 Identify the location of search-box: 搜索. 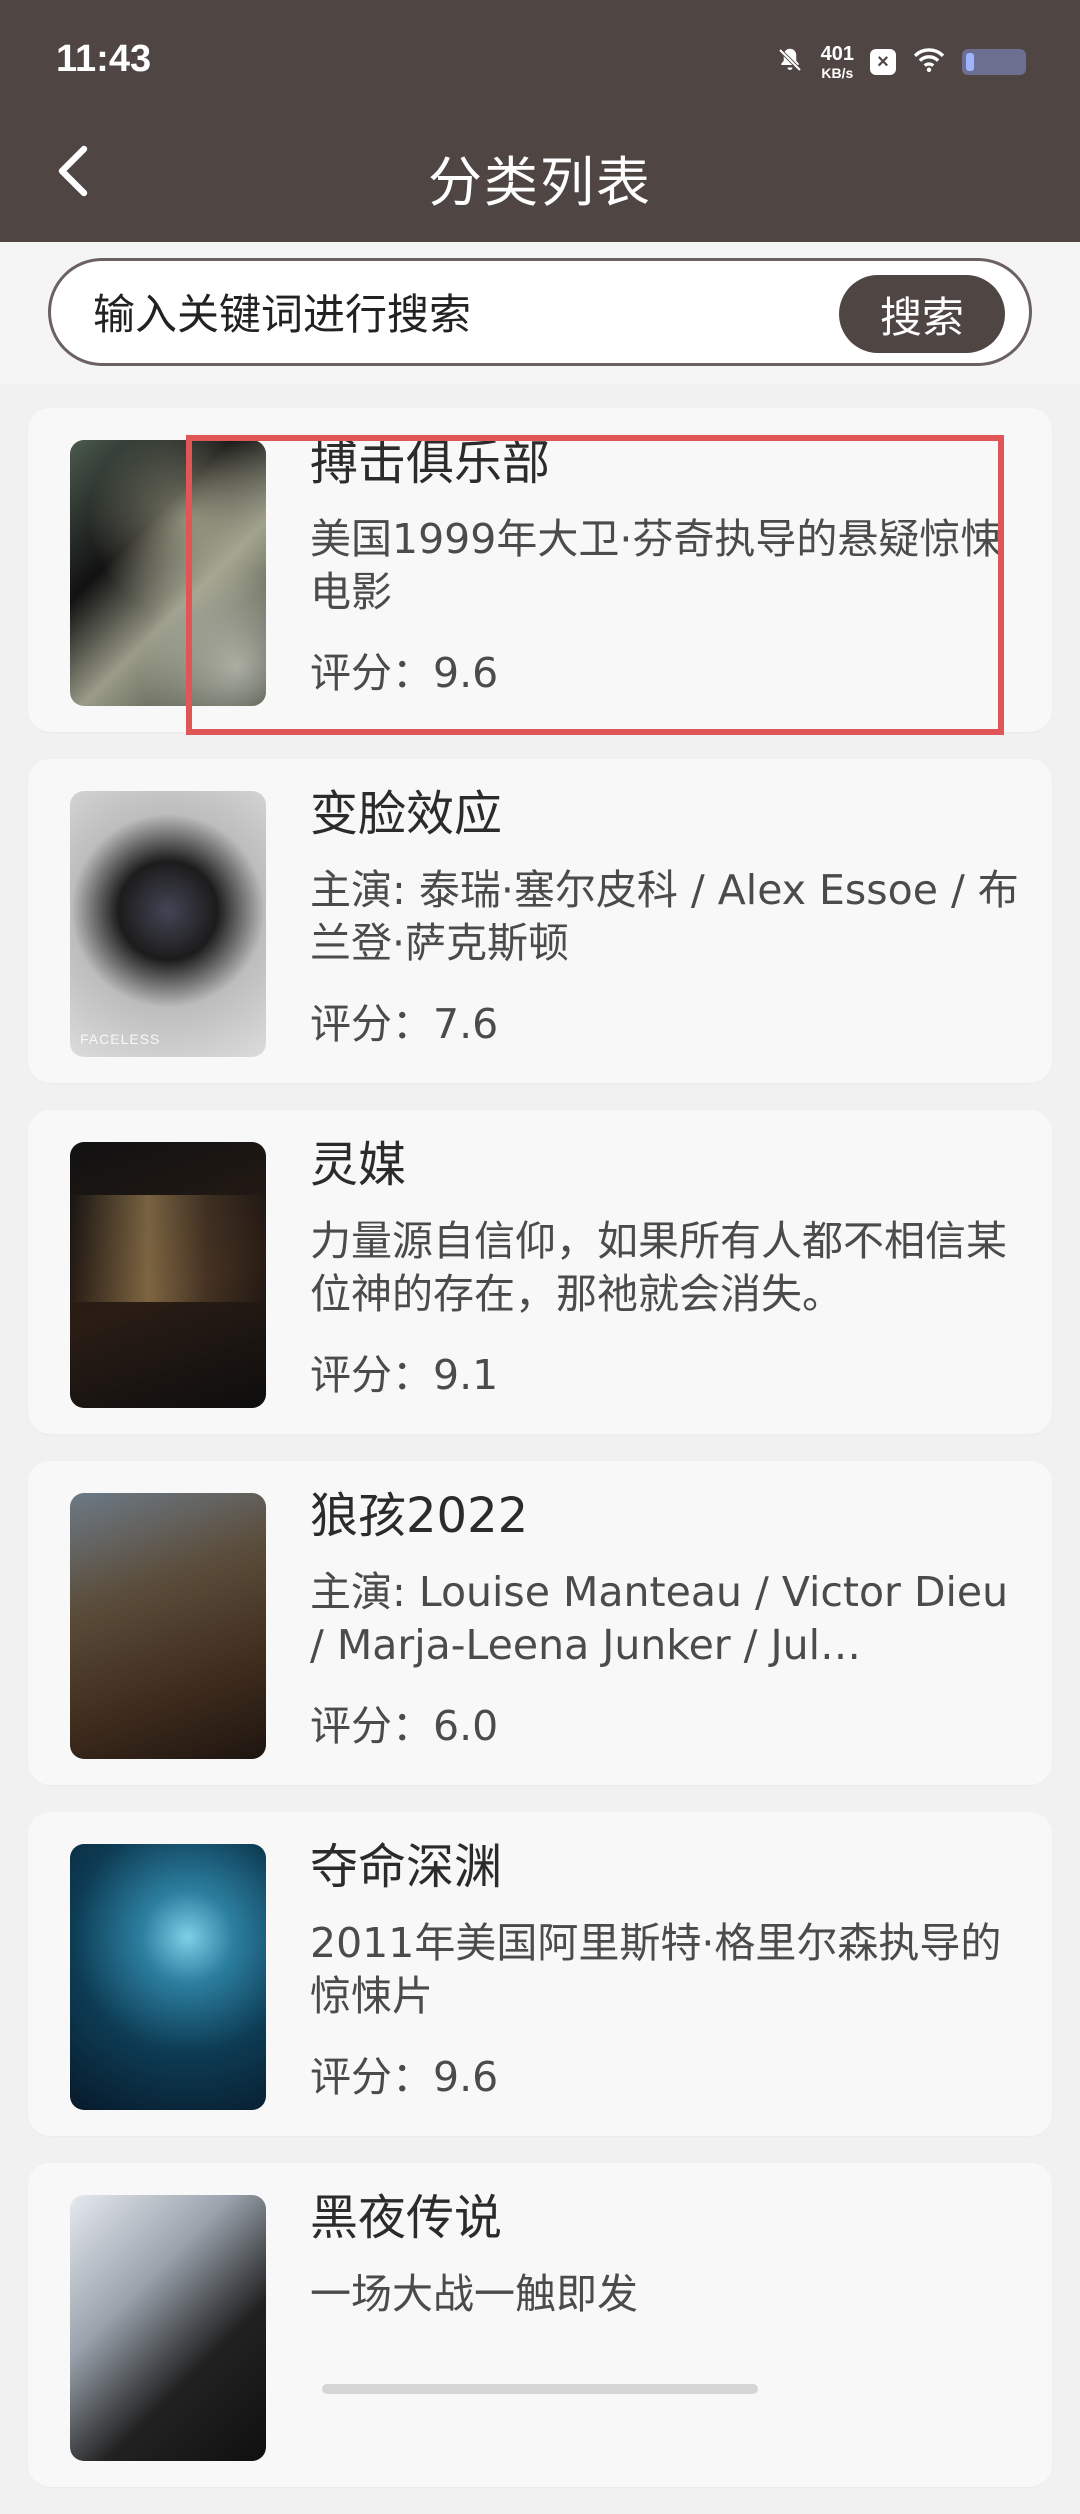
(540, 312).